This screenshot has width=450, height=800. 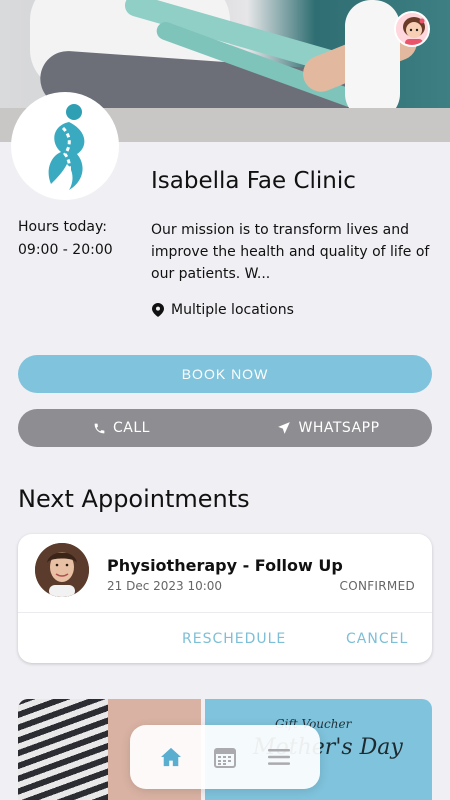 I want to click on phone-icon, so click(x=99, y=428).